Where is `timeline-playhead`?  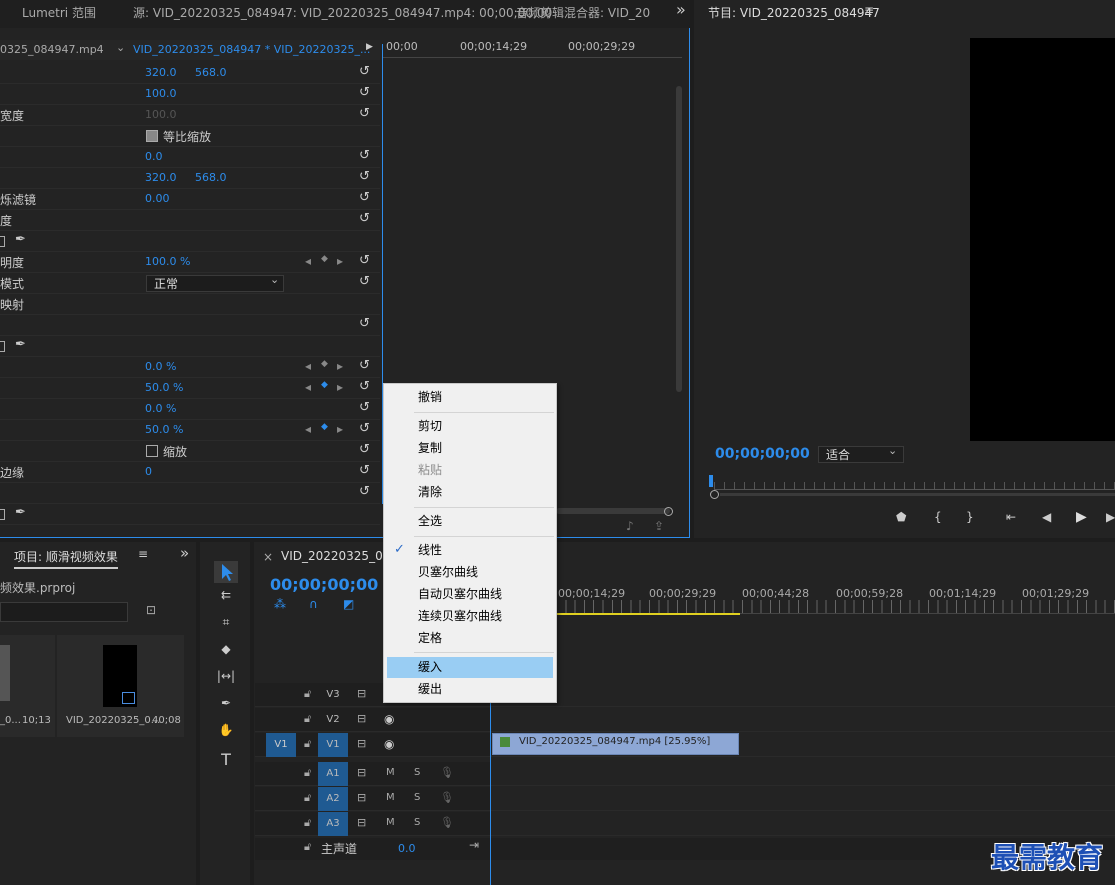 timeline-playhead is located at coordinates (490, 792).